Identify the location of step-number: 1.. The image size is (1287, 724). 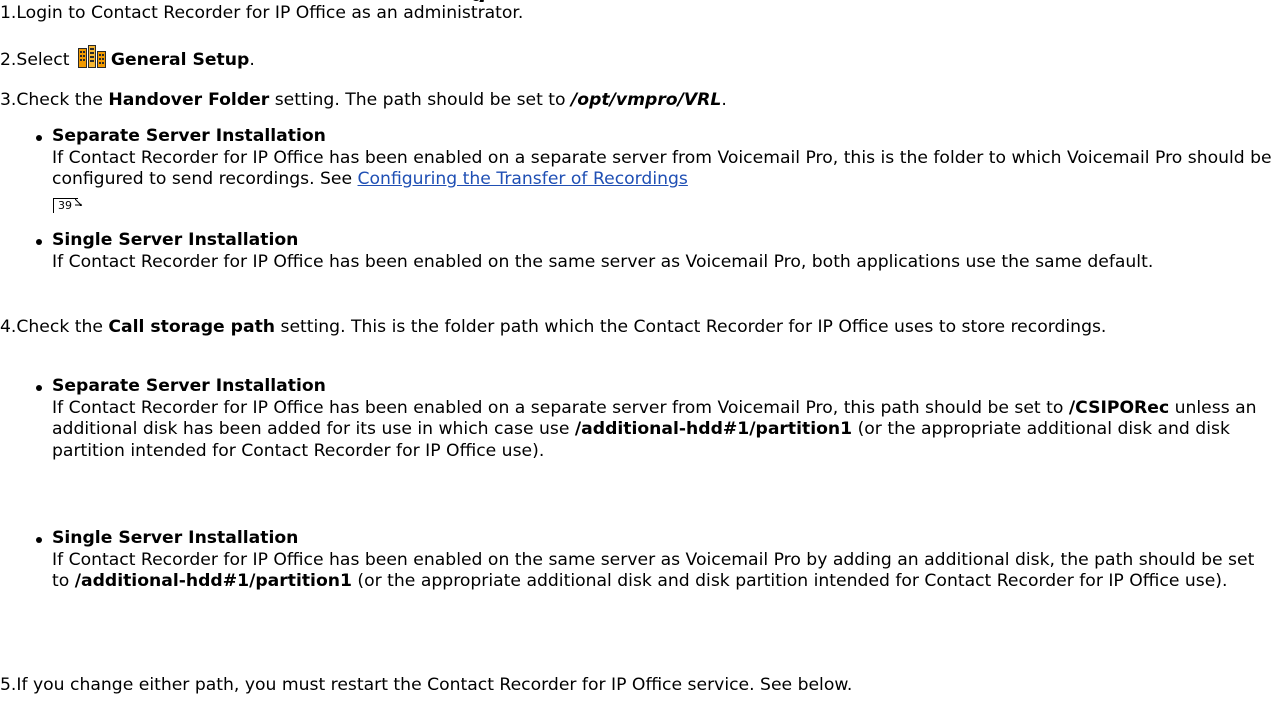
(8, 13).